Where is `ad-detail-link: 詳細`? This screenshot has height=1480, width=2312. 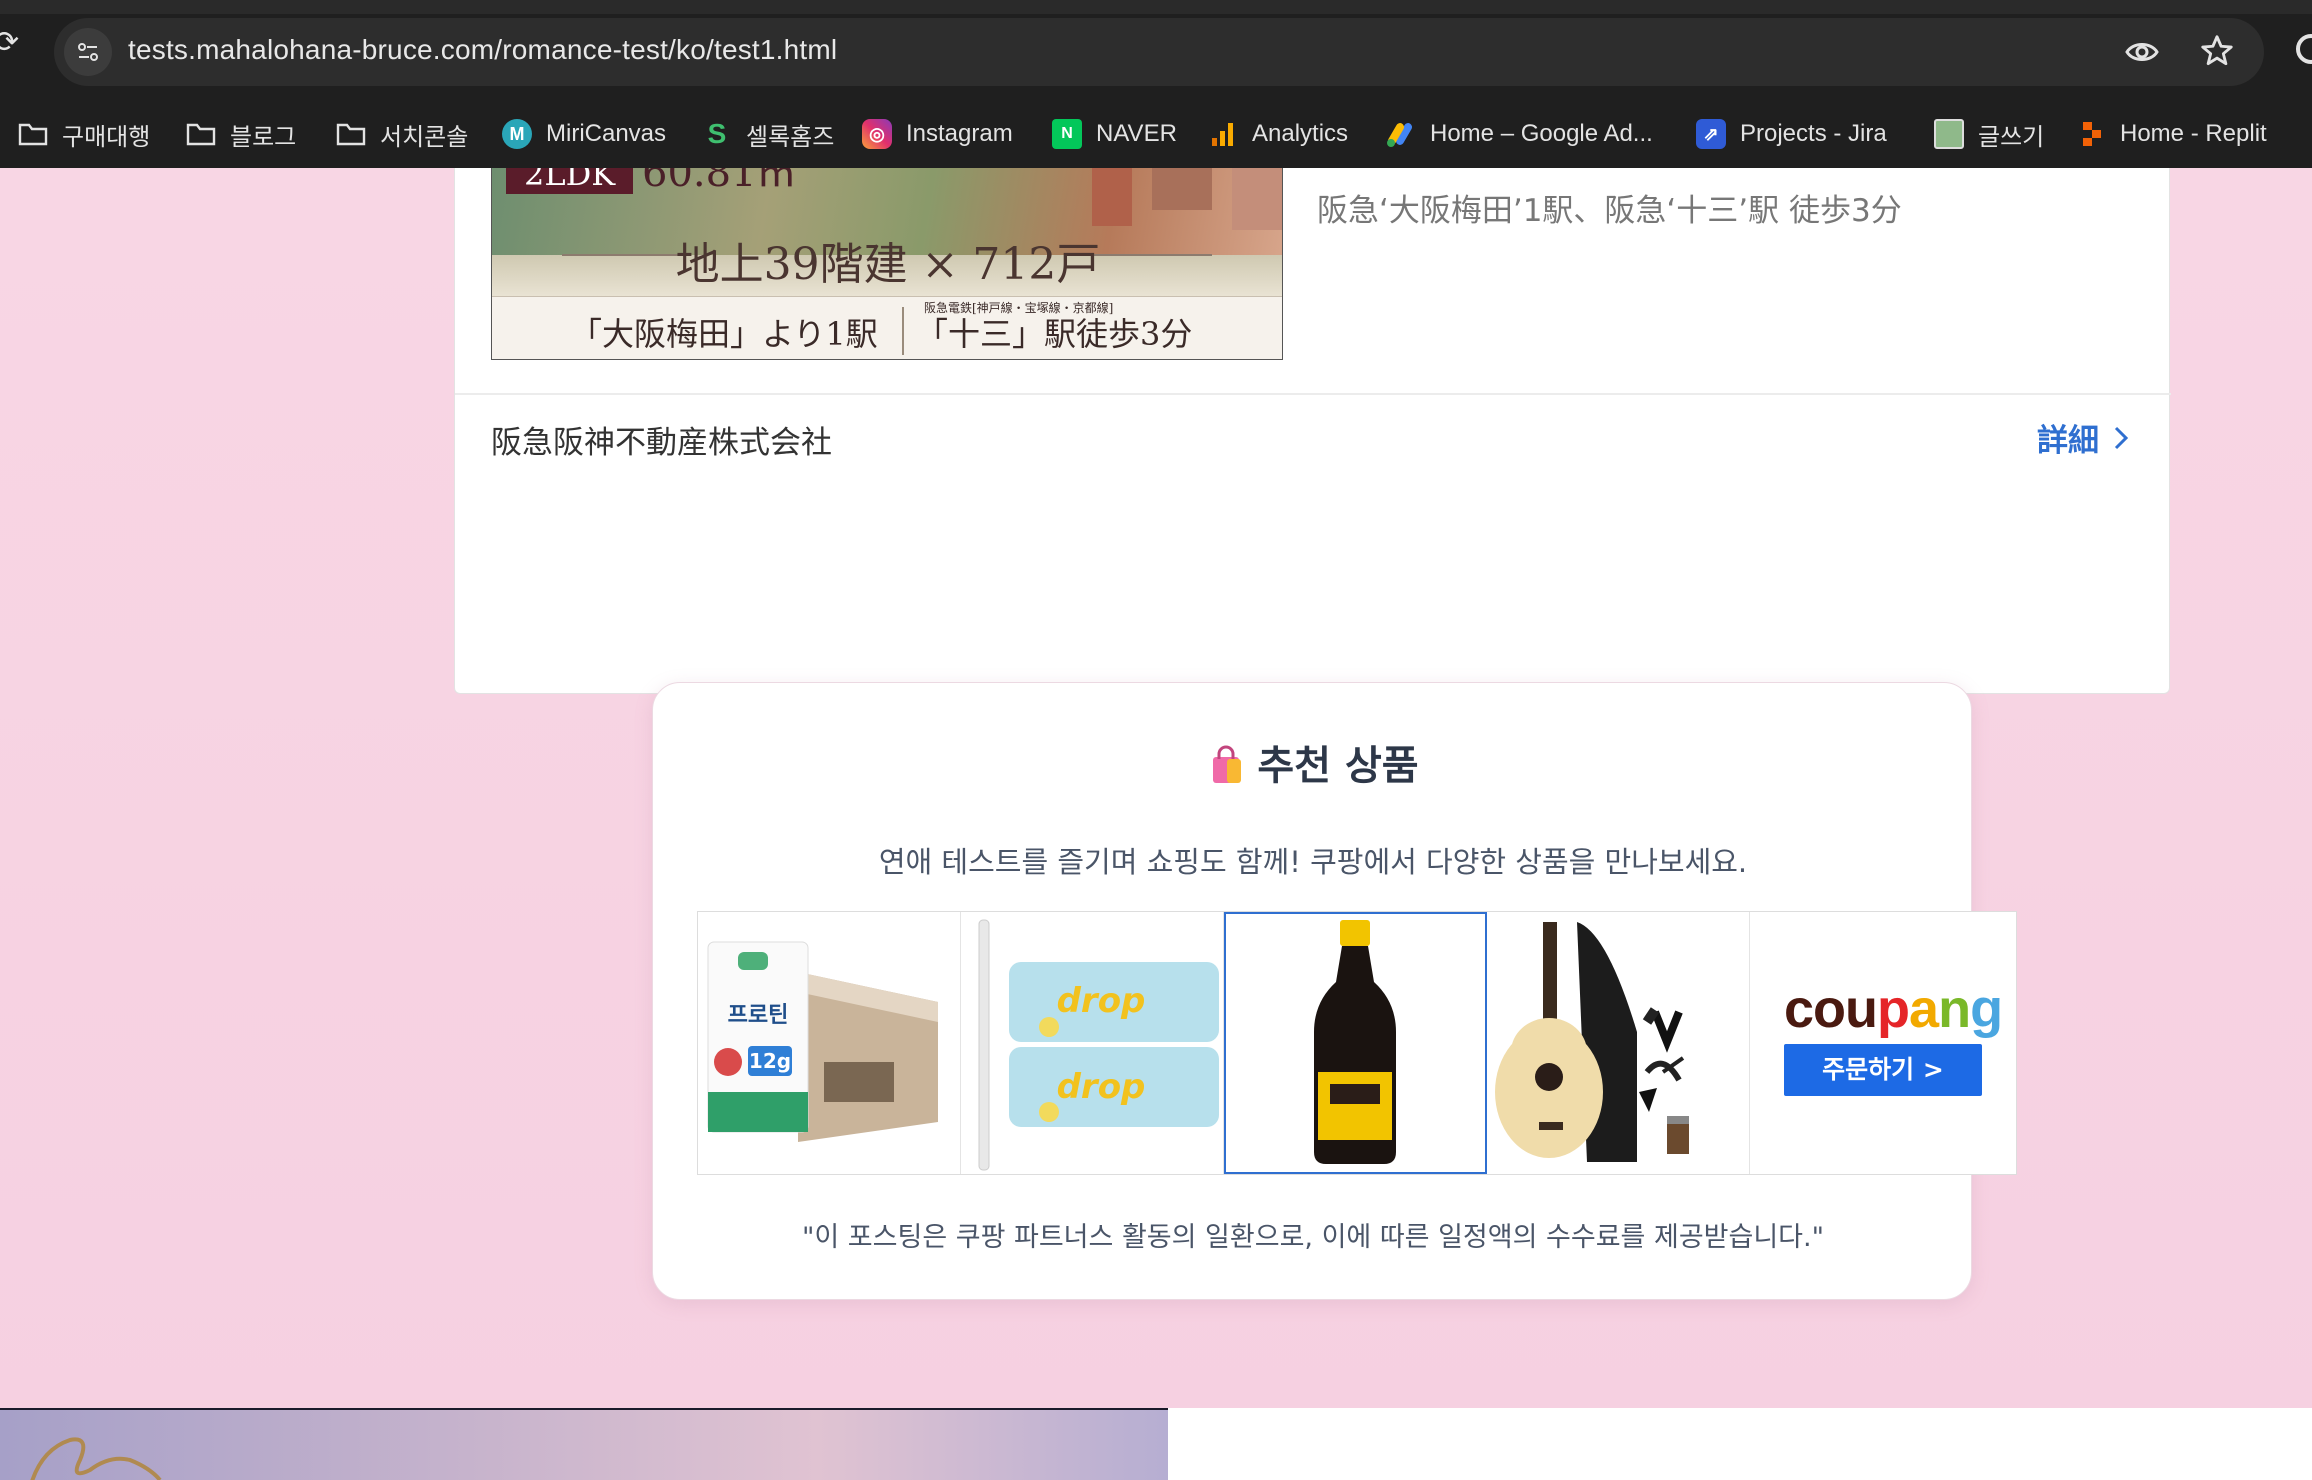
ad-detail-link: 詳細 is located at coordinates (2083, 437).